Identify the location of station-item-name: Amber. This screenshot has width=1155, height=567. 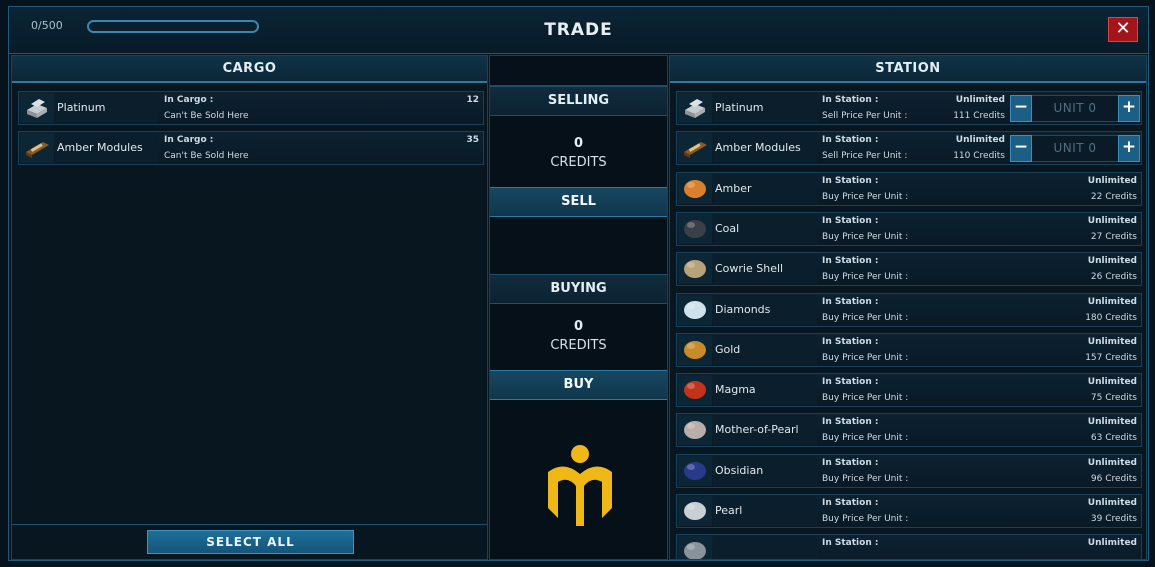
(765, 188).